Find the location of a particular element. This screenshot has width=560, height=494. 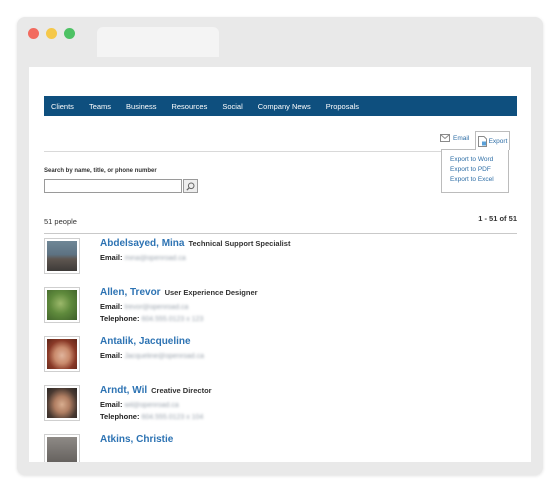

person-name: Atkins, Christie is located at coordinates (137, 439).